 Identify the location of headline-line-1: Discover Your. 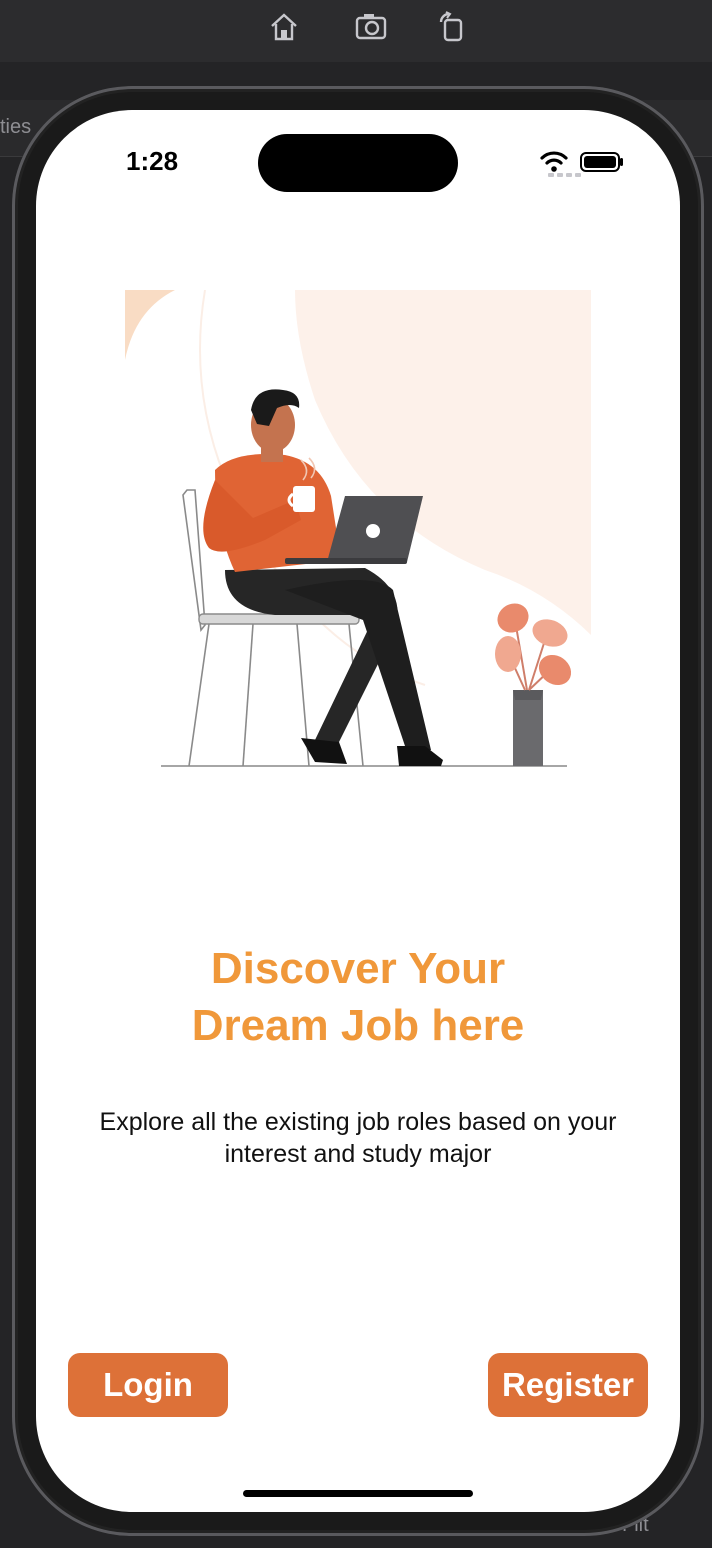
(358, 968).